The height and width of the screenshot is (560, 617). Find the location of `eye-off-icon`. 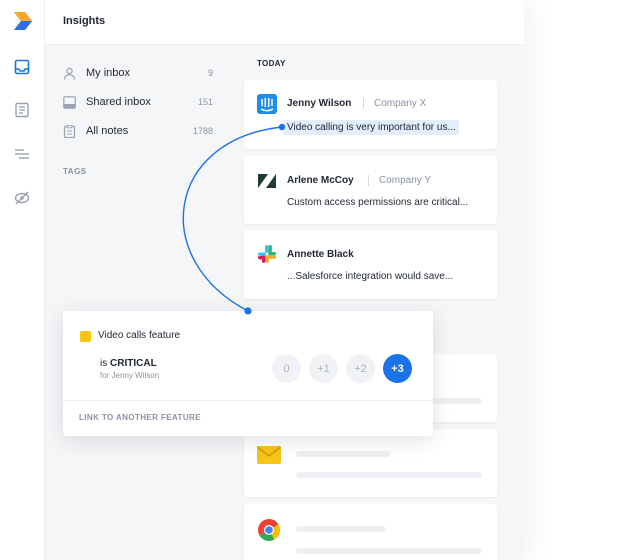

eye-off-icon is located at coordinates (22, 198).